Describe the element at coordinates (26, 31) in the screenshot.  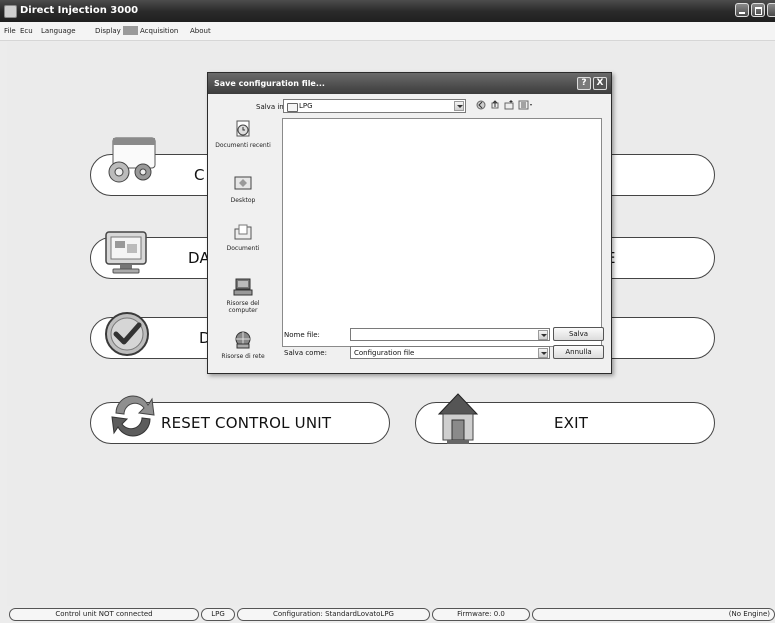
I see `menu-ecu: Ecu` at that location.